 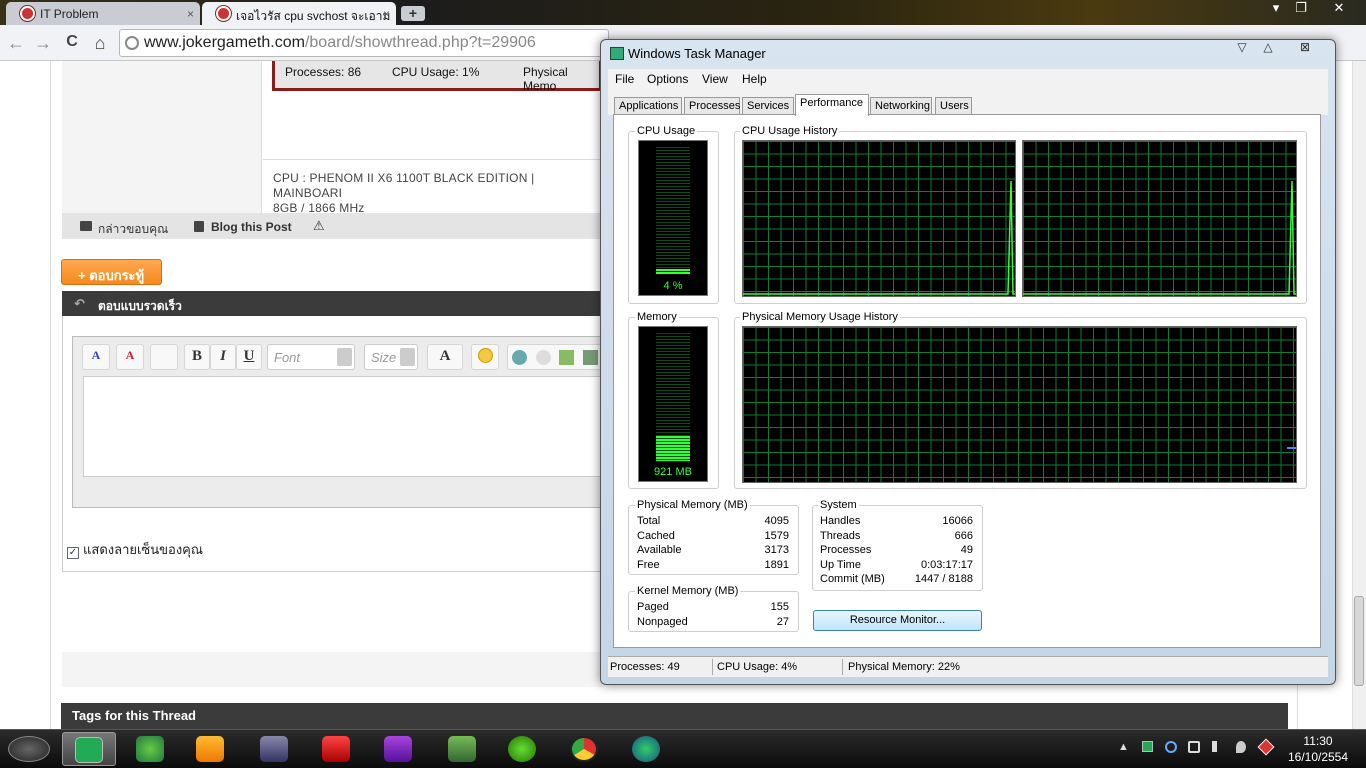 What do you see at coordinates (210, 749) in the screenshot?
I see `taskbar-media-player` at bounding box center [210, 749].